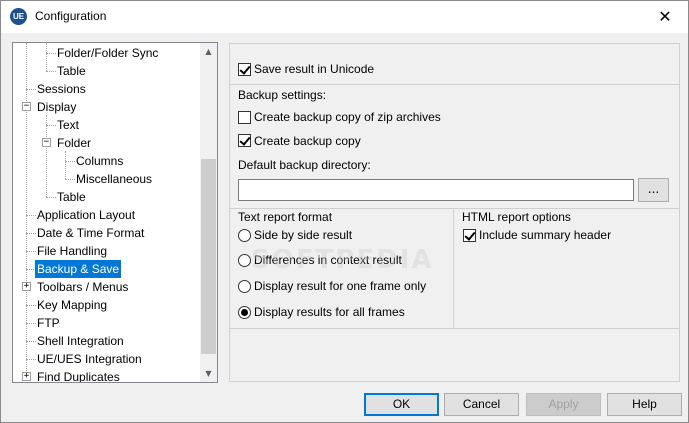  What do you see at coordinates (61, 89) in the screenshot?
I see `tree-item-sessions: Sessions` at bounding box center [61, 89].